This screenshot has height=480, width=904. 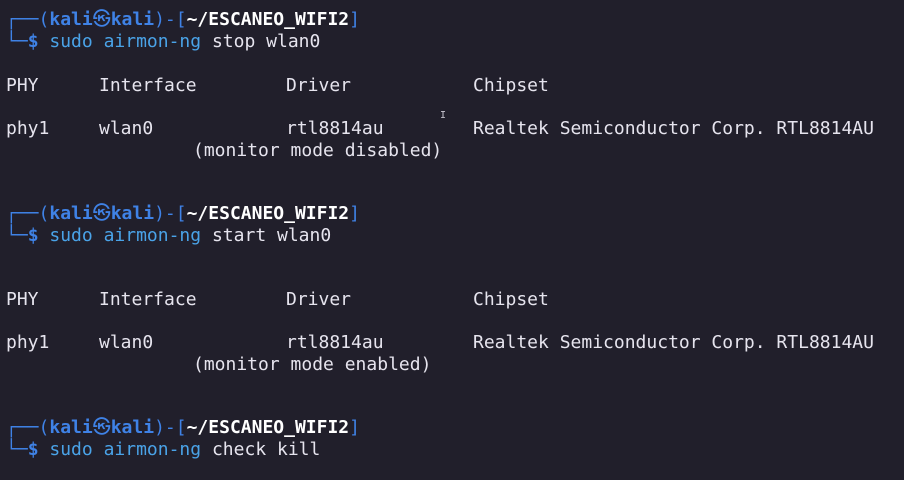 What do you see at coordinates (268, 19) in the screenshot?
I see `prompt-path: ~/ESCANEO_WIFI2` at bounding box center [268, 19].